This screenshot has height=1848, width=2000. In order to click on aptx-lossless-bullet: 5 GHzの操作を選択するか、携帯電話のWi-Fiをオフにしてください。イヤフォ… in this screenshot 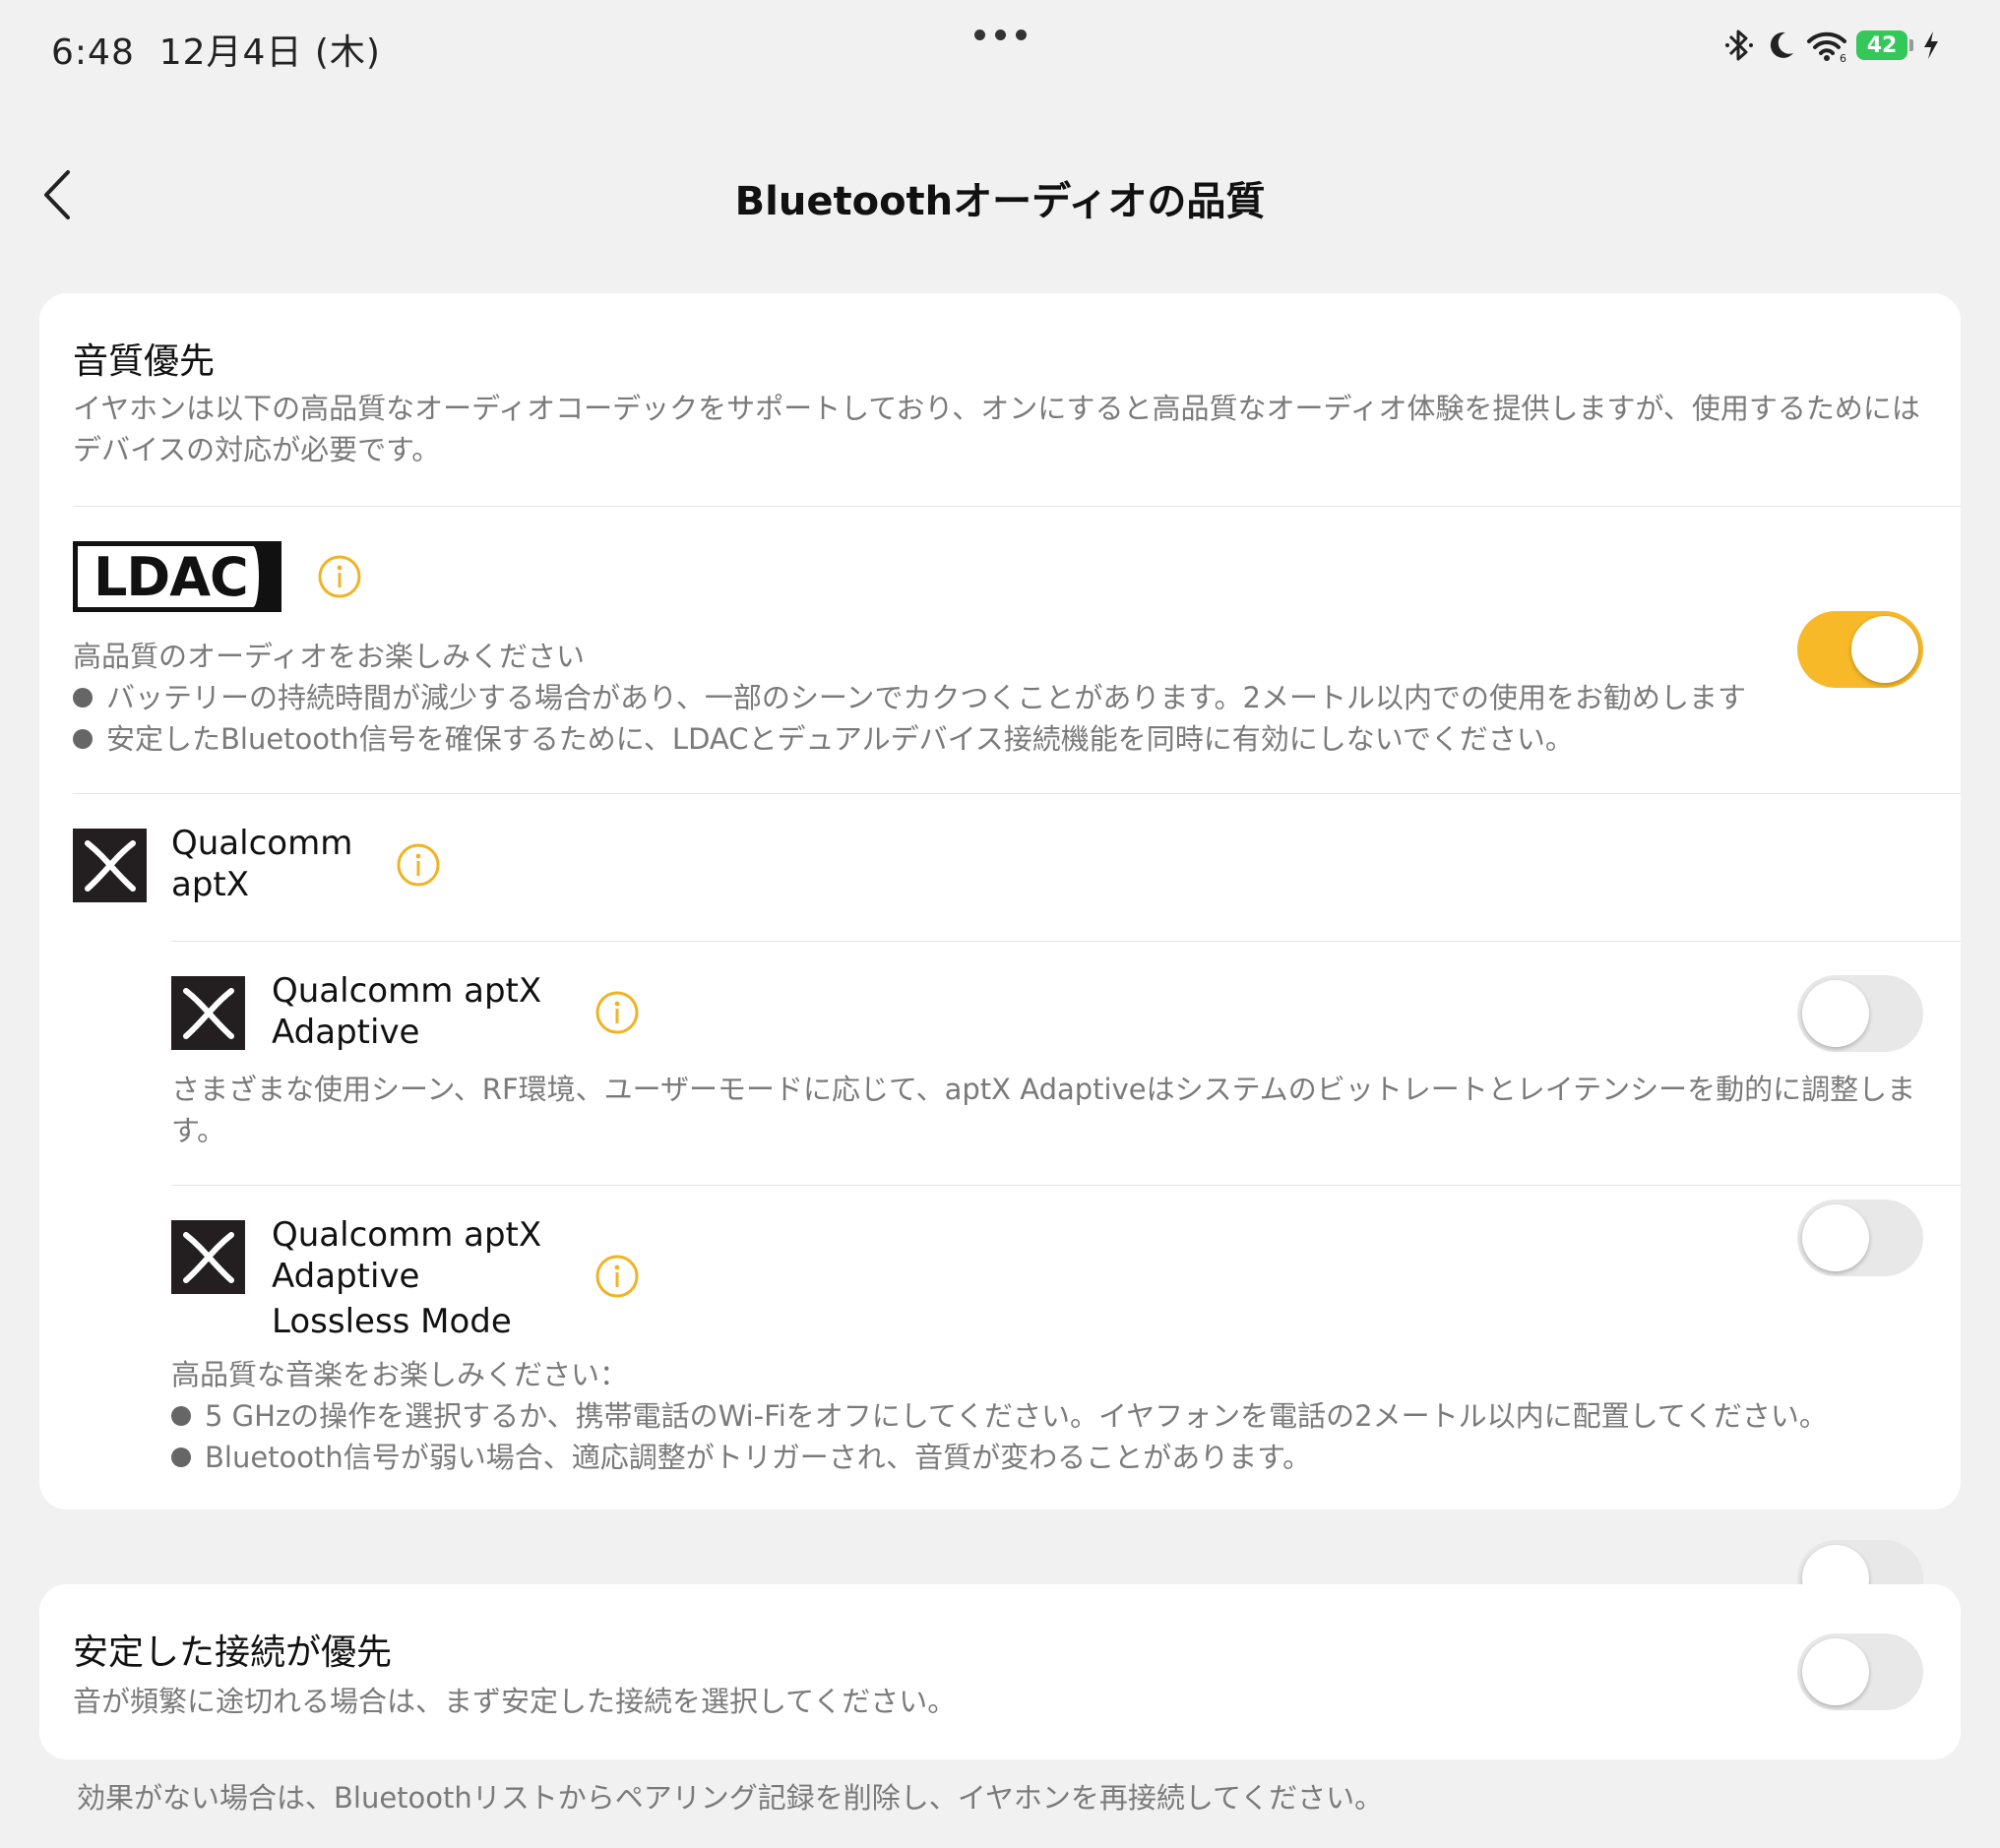, I will do `click(999, 1416)`.